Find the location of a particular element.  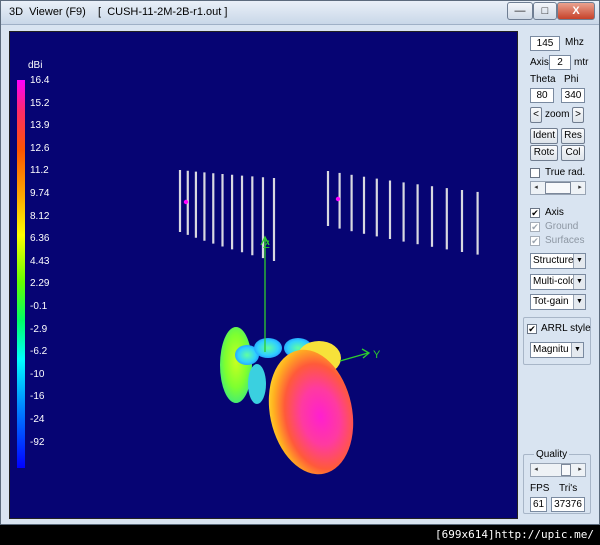

axis-length-input: 2 is located at coordinates (560, 62).